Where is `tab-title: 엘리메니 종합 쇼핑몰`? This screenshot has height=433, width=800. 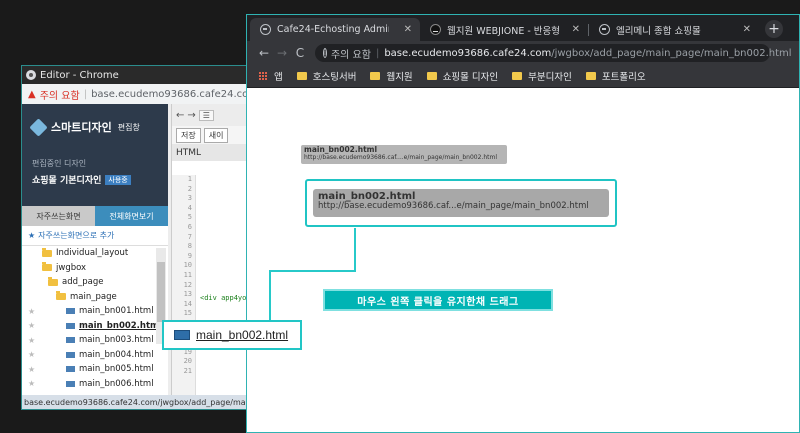 tab-title: 엘리메니 종합 쇼핑몰 is located at coordinates (658, 31).